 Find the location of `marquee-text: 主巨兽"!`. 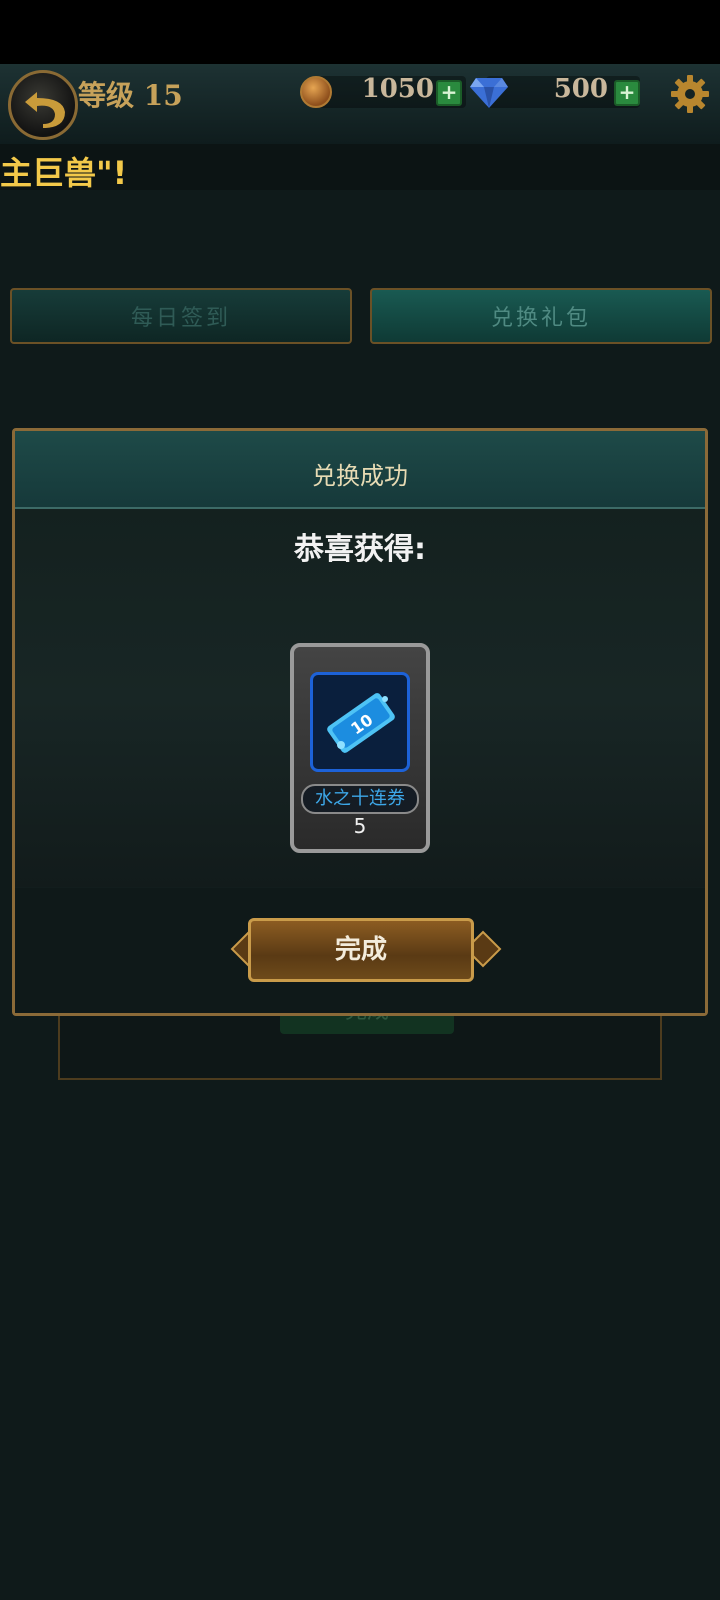

marquee-text: 主巨兽"! is located at coordinates (64, 173).